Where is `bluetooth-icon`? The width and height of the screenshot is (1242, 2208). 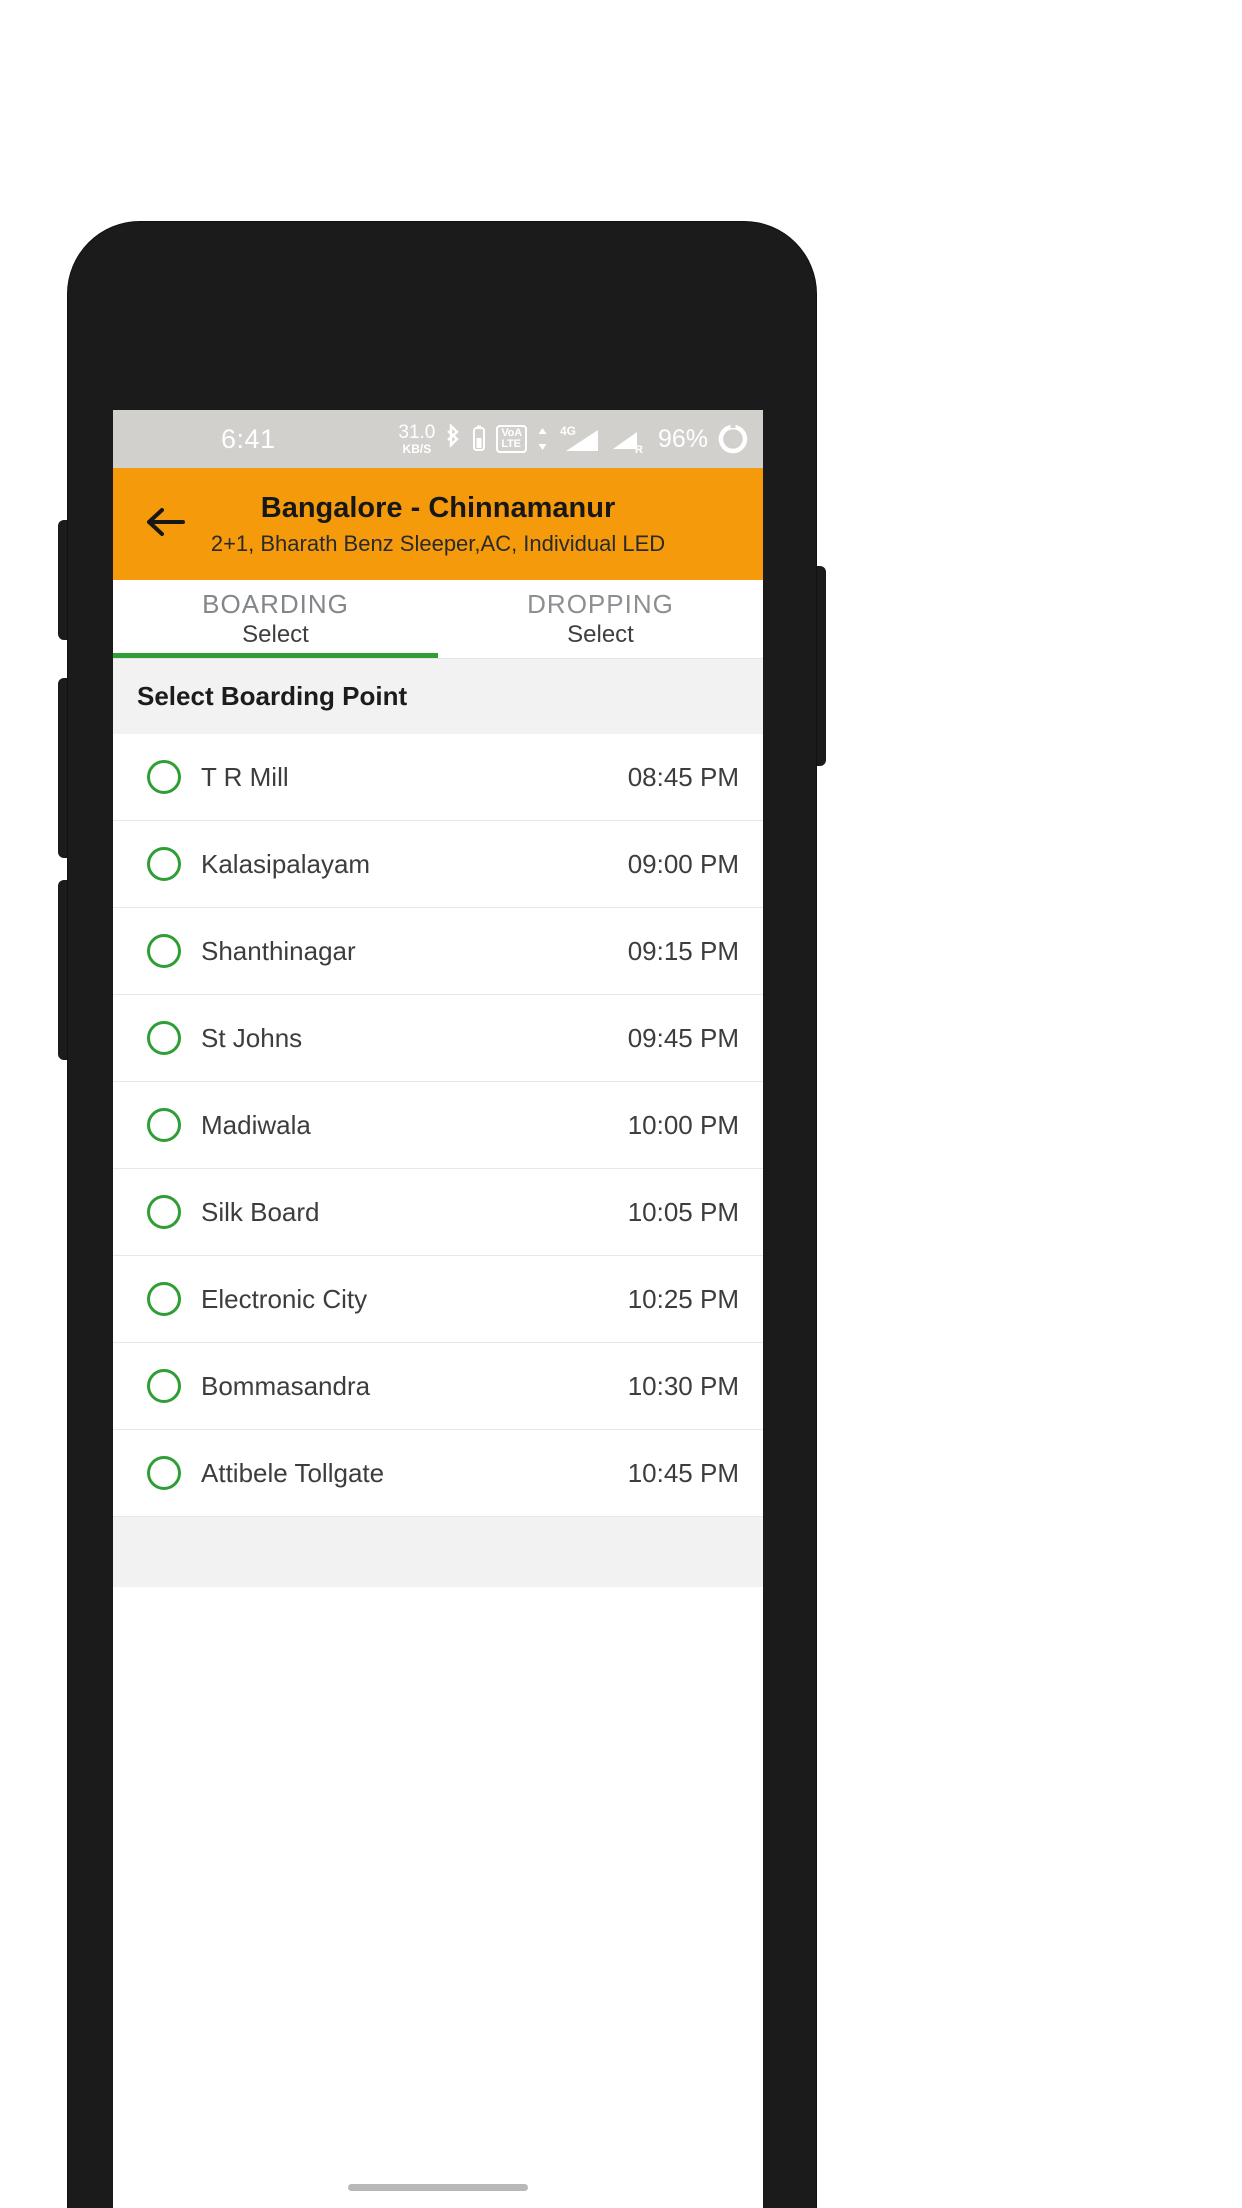
bluetooth-icon is located at coordinates (453, 439).